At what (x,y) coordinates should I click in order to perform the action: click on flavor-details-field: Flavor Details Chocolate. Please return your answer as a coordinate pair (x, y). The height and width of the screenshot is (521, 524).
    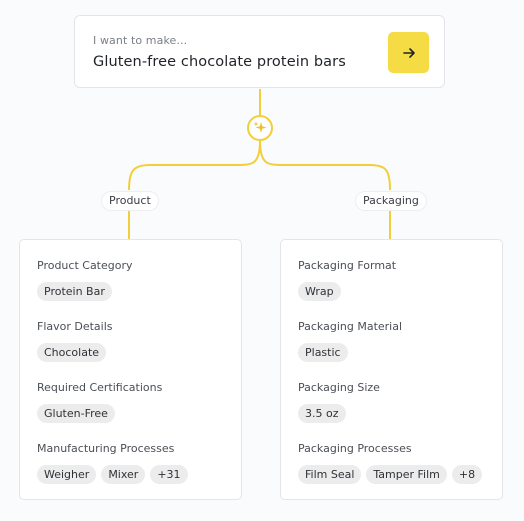
    Looking at the image, I should click on (75, 340).